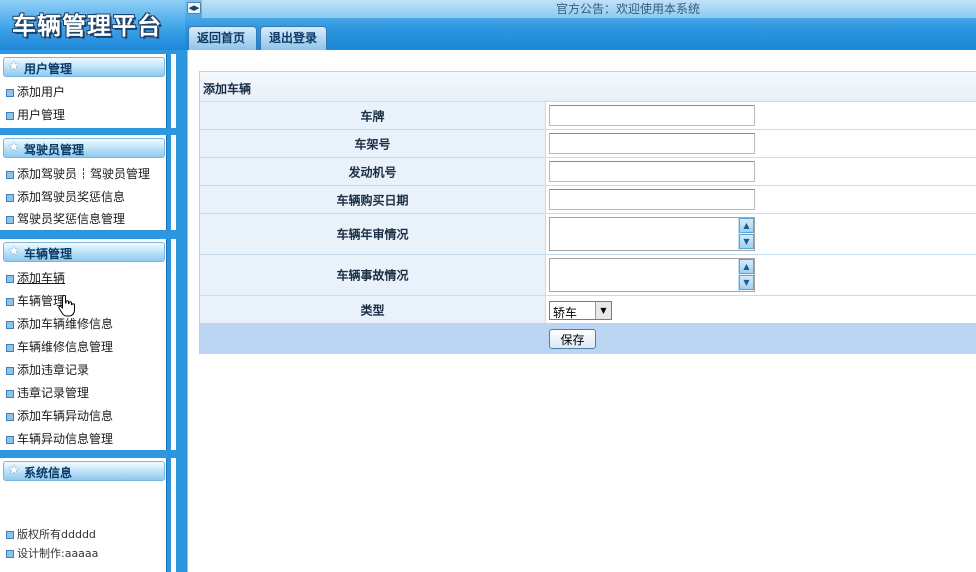 The height and width of the screenshot is (572, 976). Describe the element at coordinates (35, 300) in the screenshot. I see `sidebar-item-vehicle-management: 车辆管理` at that location.